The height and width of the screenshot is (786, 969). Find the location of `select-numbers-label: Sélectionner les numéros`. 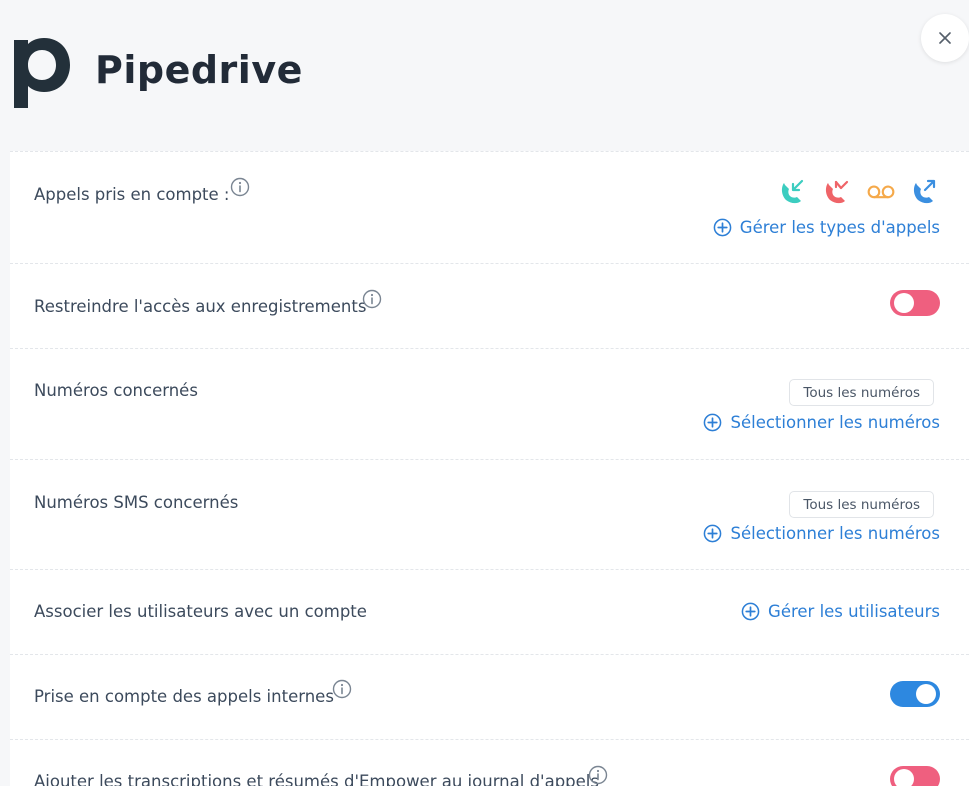

select-numbers-label: Sélectionner les numéros is located at coordinates (835, 422).